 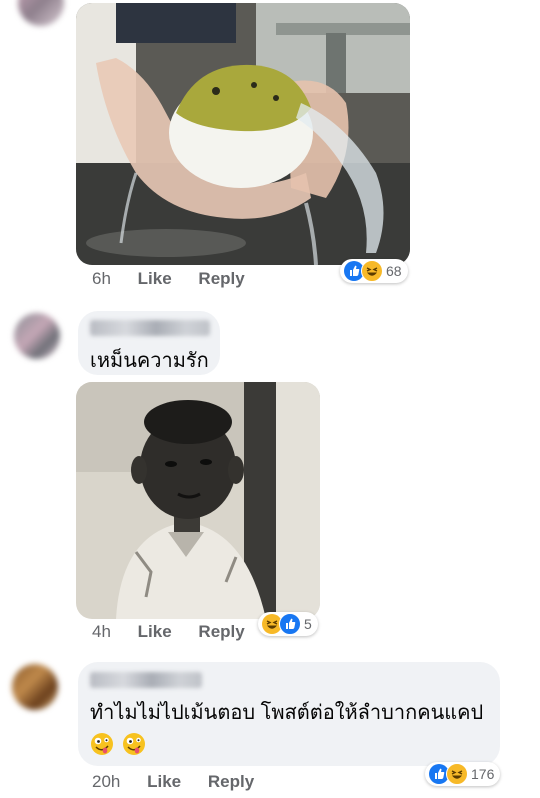 I want to click on comment-text: ทำไมไม่ไปเม้นตอบ โพสต์ต่อให้ลำบากคนแคป, so click(x=287, y=713).